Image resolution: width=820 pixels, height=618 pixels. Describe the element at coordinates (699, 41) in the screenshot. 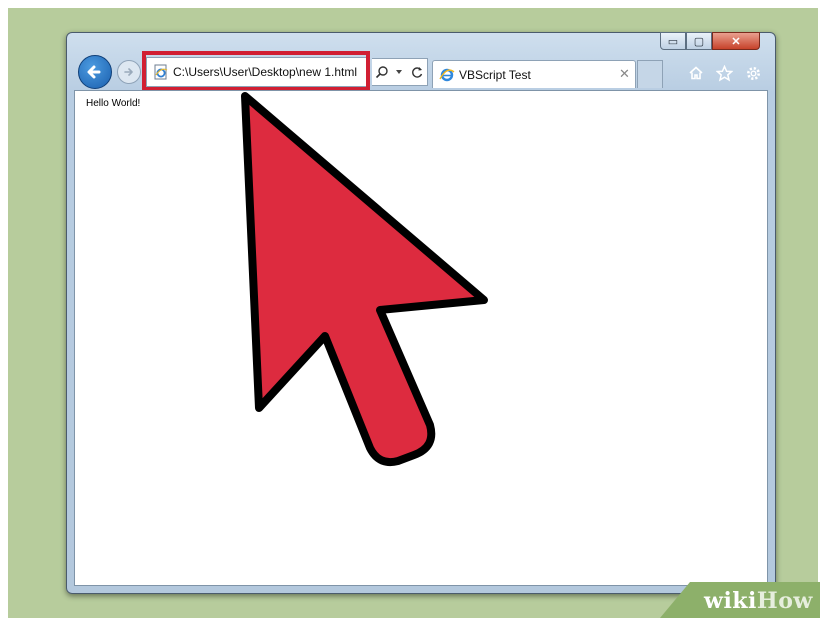

I see `maximize-button: ▢` at that location.